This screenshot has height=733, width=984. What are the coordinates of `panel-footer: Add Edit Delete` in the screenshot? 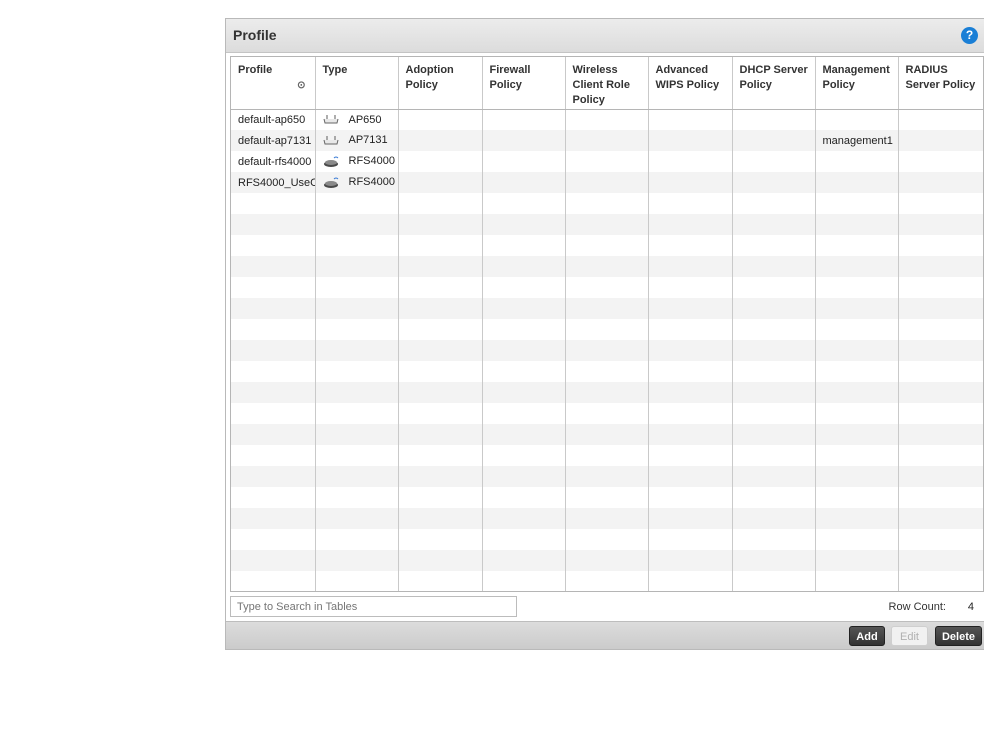 It's located at (605, 635).